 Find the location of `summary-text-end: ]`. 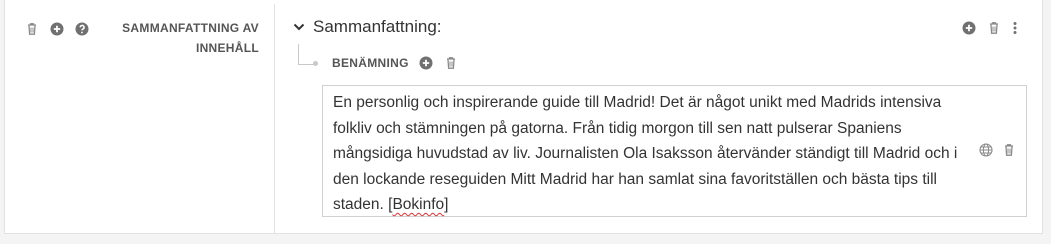

summary-text-end: ] is located at coordinates (446, 204).